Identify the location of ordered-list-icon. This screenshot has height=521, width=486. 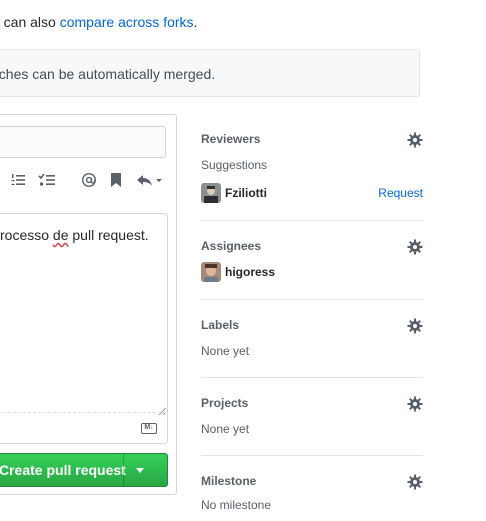
(18, 182).